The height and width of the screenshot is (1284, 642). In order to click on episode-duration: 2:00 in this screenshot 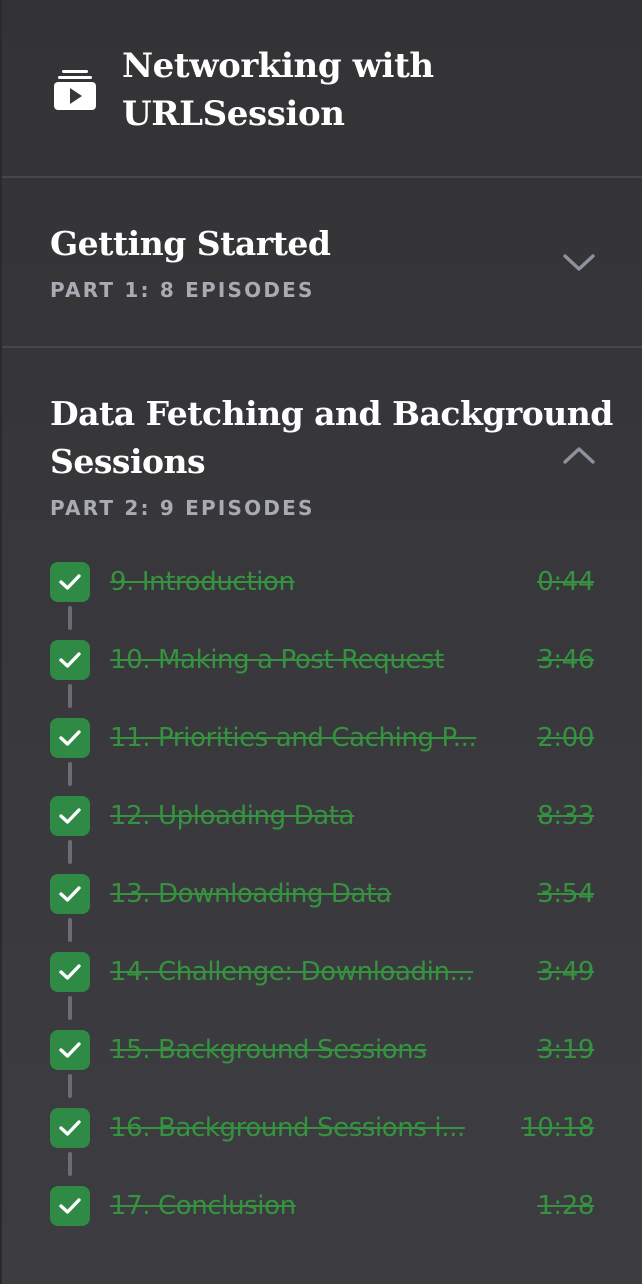, I will do `click(565, 738)`.